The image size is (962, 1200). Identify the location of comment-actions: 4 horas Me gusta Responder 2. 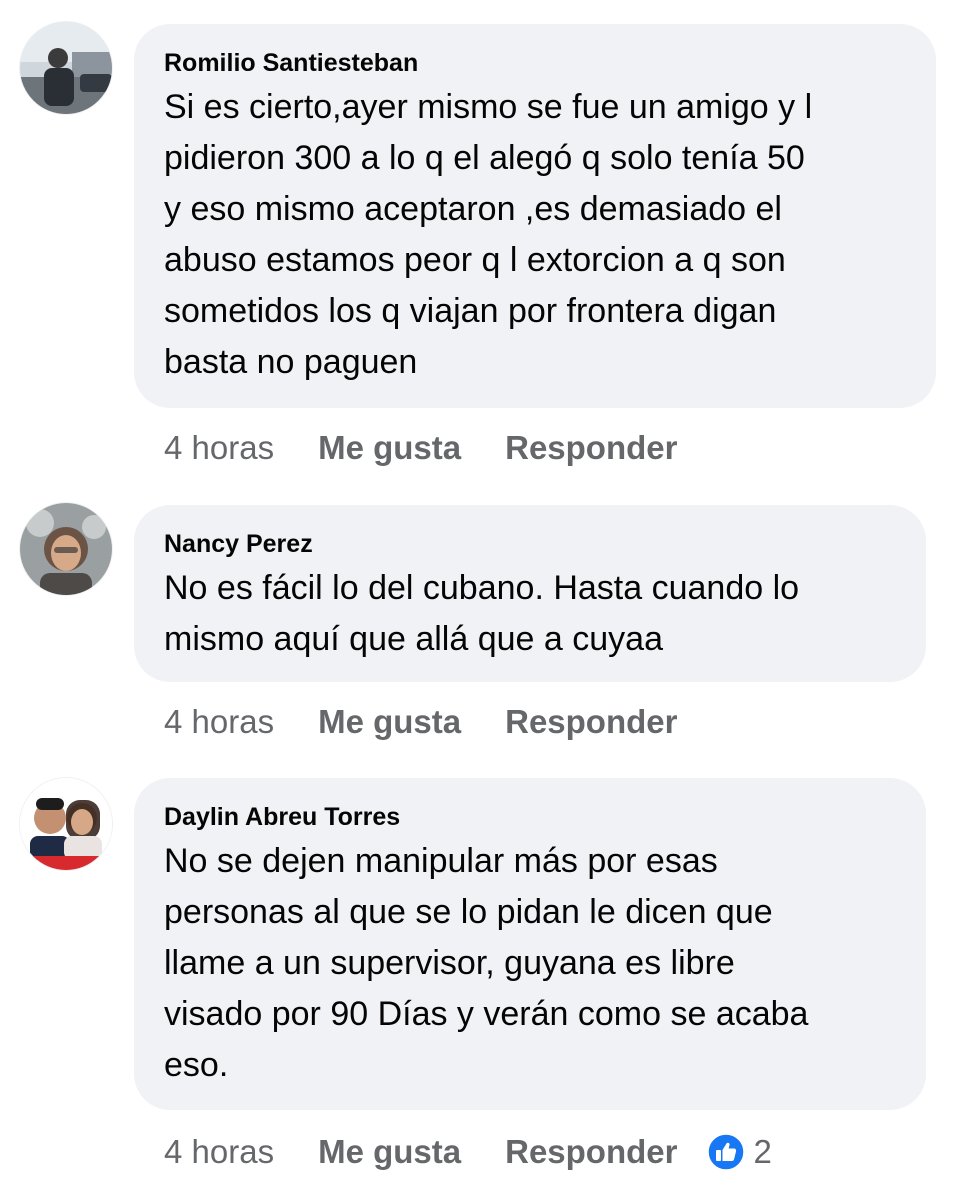
(468, 1152).